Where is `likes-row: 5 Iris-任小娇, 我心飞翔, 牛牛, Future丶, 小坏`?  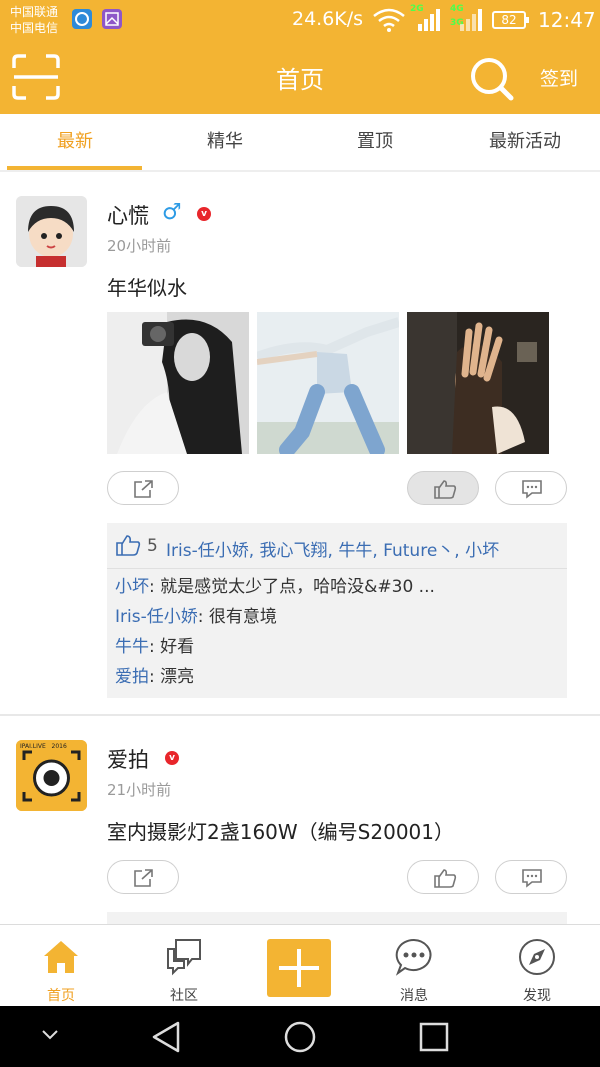
likes-row: 5 Iris-任小娇, 我心飞翔, 牛牛, Future丶, 小坏 is located at coordinates (337, 546).